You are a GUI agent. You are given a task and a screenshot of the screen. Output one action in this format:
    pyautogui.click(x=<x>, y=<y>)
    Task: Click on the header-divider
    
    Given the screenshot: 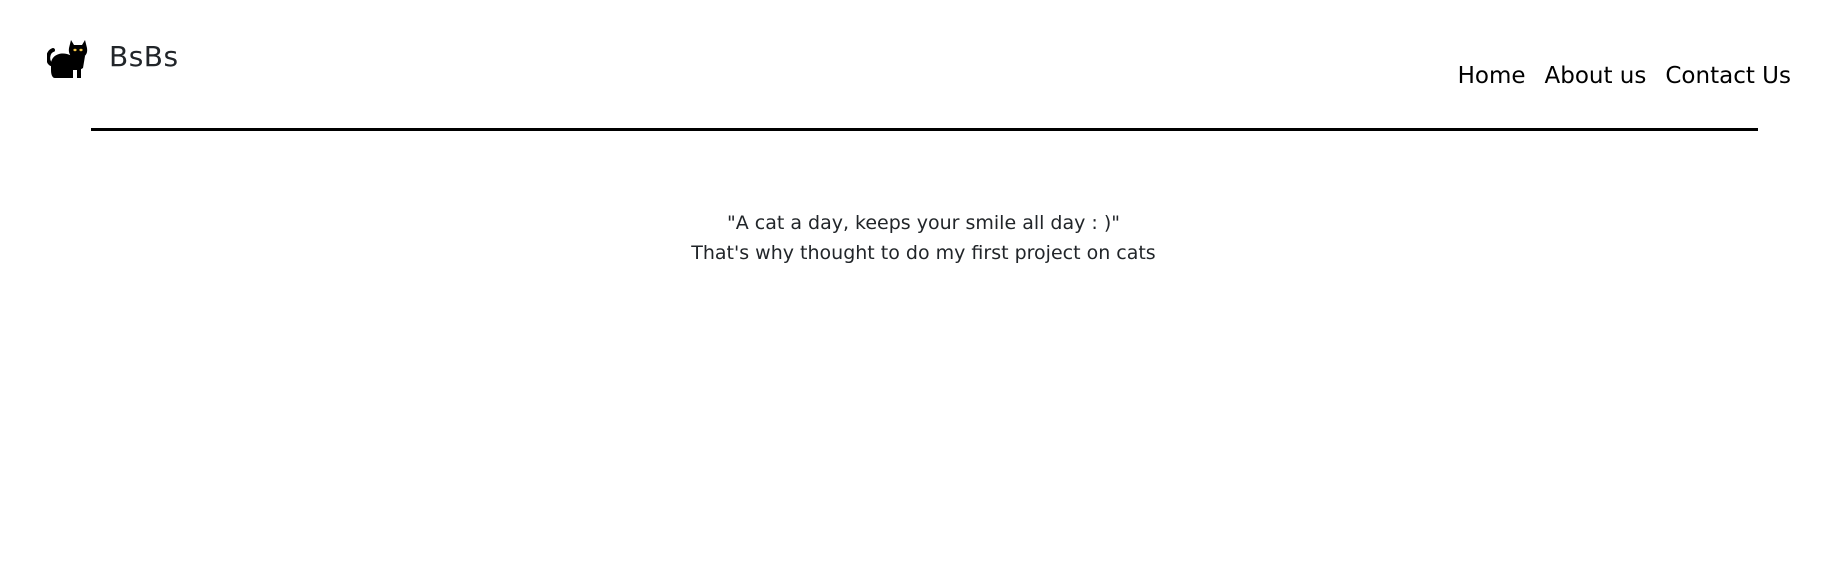 What is the action you would take?
    pyautogui.click(x=924, y=129)
    